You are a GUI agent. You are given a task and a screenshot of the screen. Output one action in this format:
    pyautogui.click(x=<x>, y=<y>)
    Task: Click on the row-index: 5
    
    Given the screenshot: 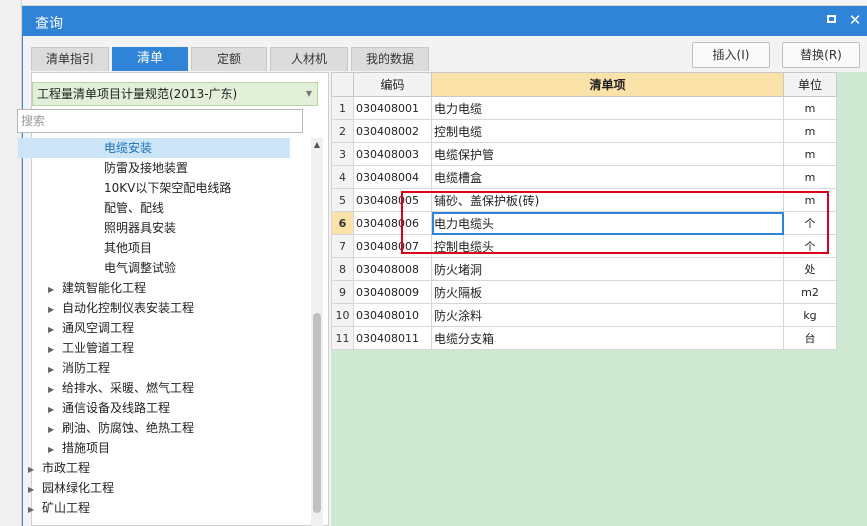 What is the action you would take?
    pyautogui.click(x=342, y=200)
    